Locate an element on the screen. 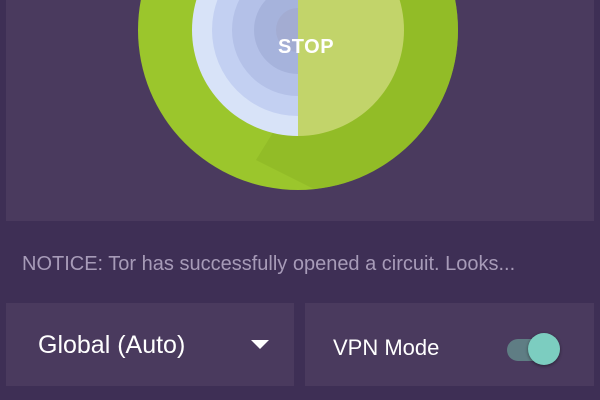 The height and width of the screenshot is (400, 600). chevron-down-icon is located at coordinates (260, 344).